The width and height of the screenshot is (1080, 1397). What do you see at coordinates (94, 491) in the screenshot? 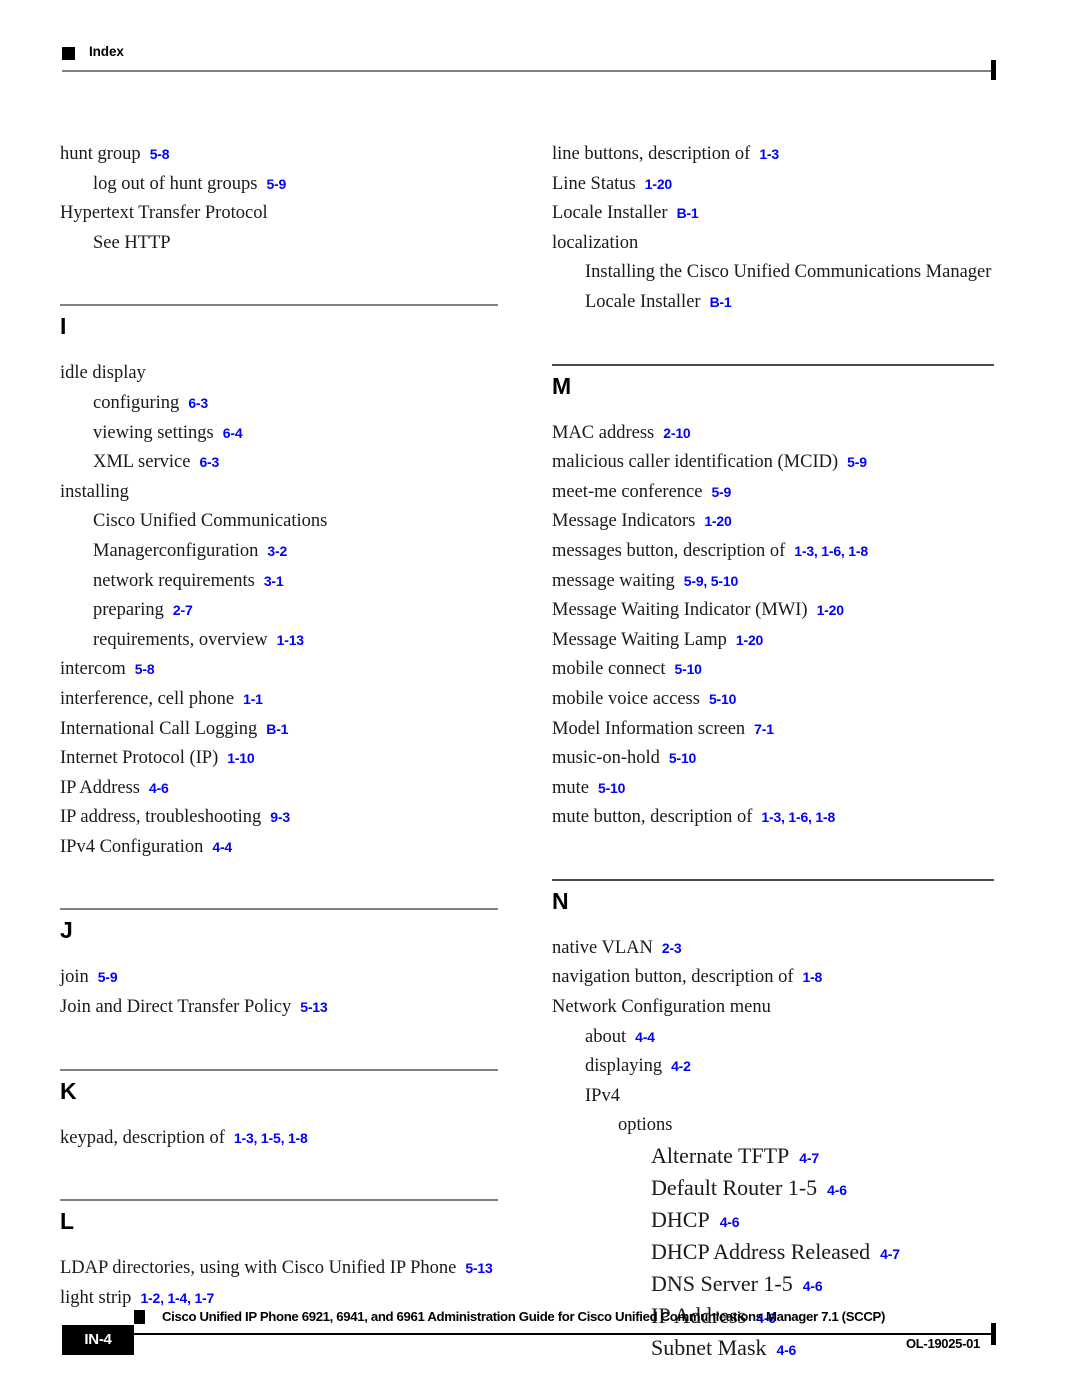
I see `index-entry-term: installing` at bounding box center [94, 491].